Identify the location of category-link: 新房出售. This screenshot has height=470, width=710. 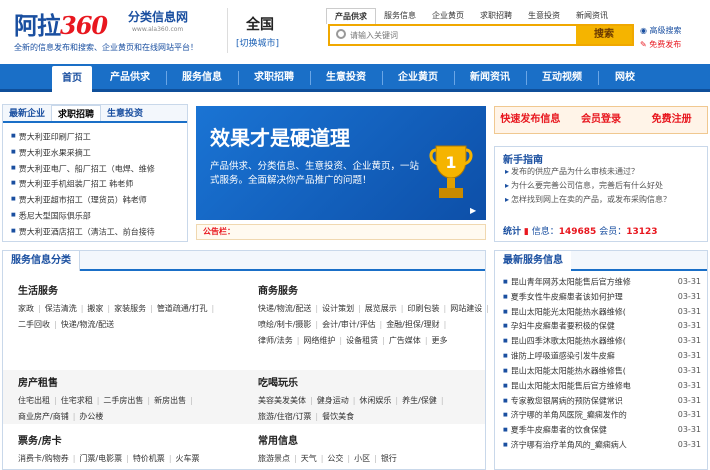
(170, 400).